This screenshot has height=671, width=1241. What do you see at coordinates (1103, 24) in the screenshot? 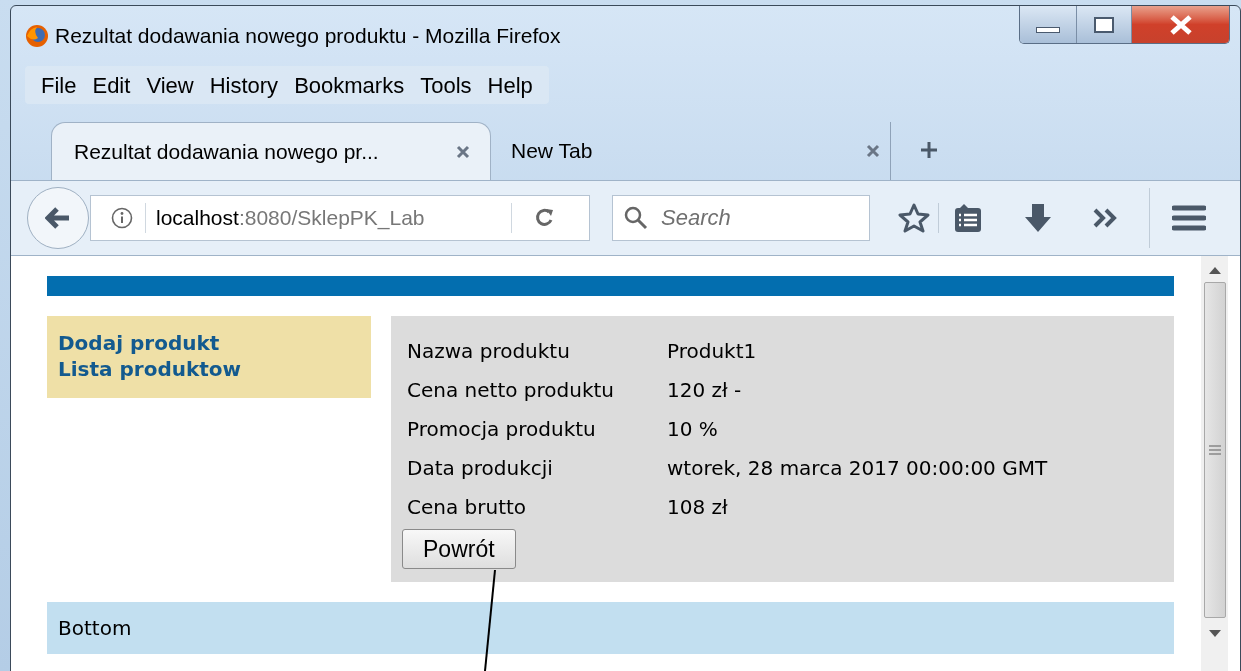
I see `maximize-button` at bounding box center [1103, 24].